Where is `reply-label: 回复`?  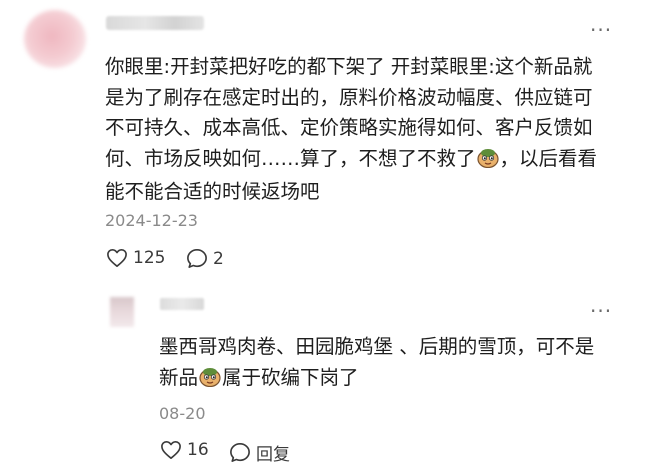
reply-label: 回复 is located at coordinates (273, 455).